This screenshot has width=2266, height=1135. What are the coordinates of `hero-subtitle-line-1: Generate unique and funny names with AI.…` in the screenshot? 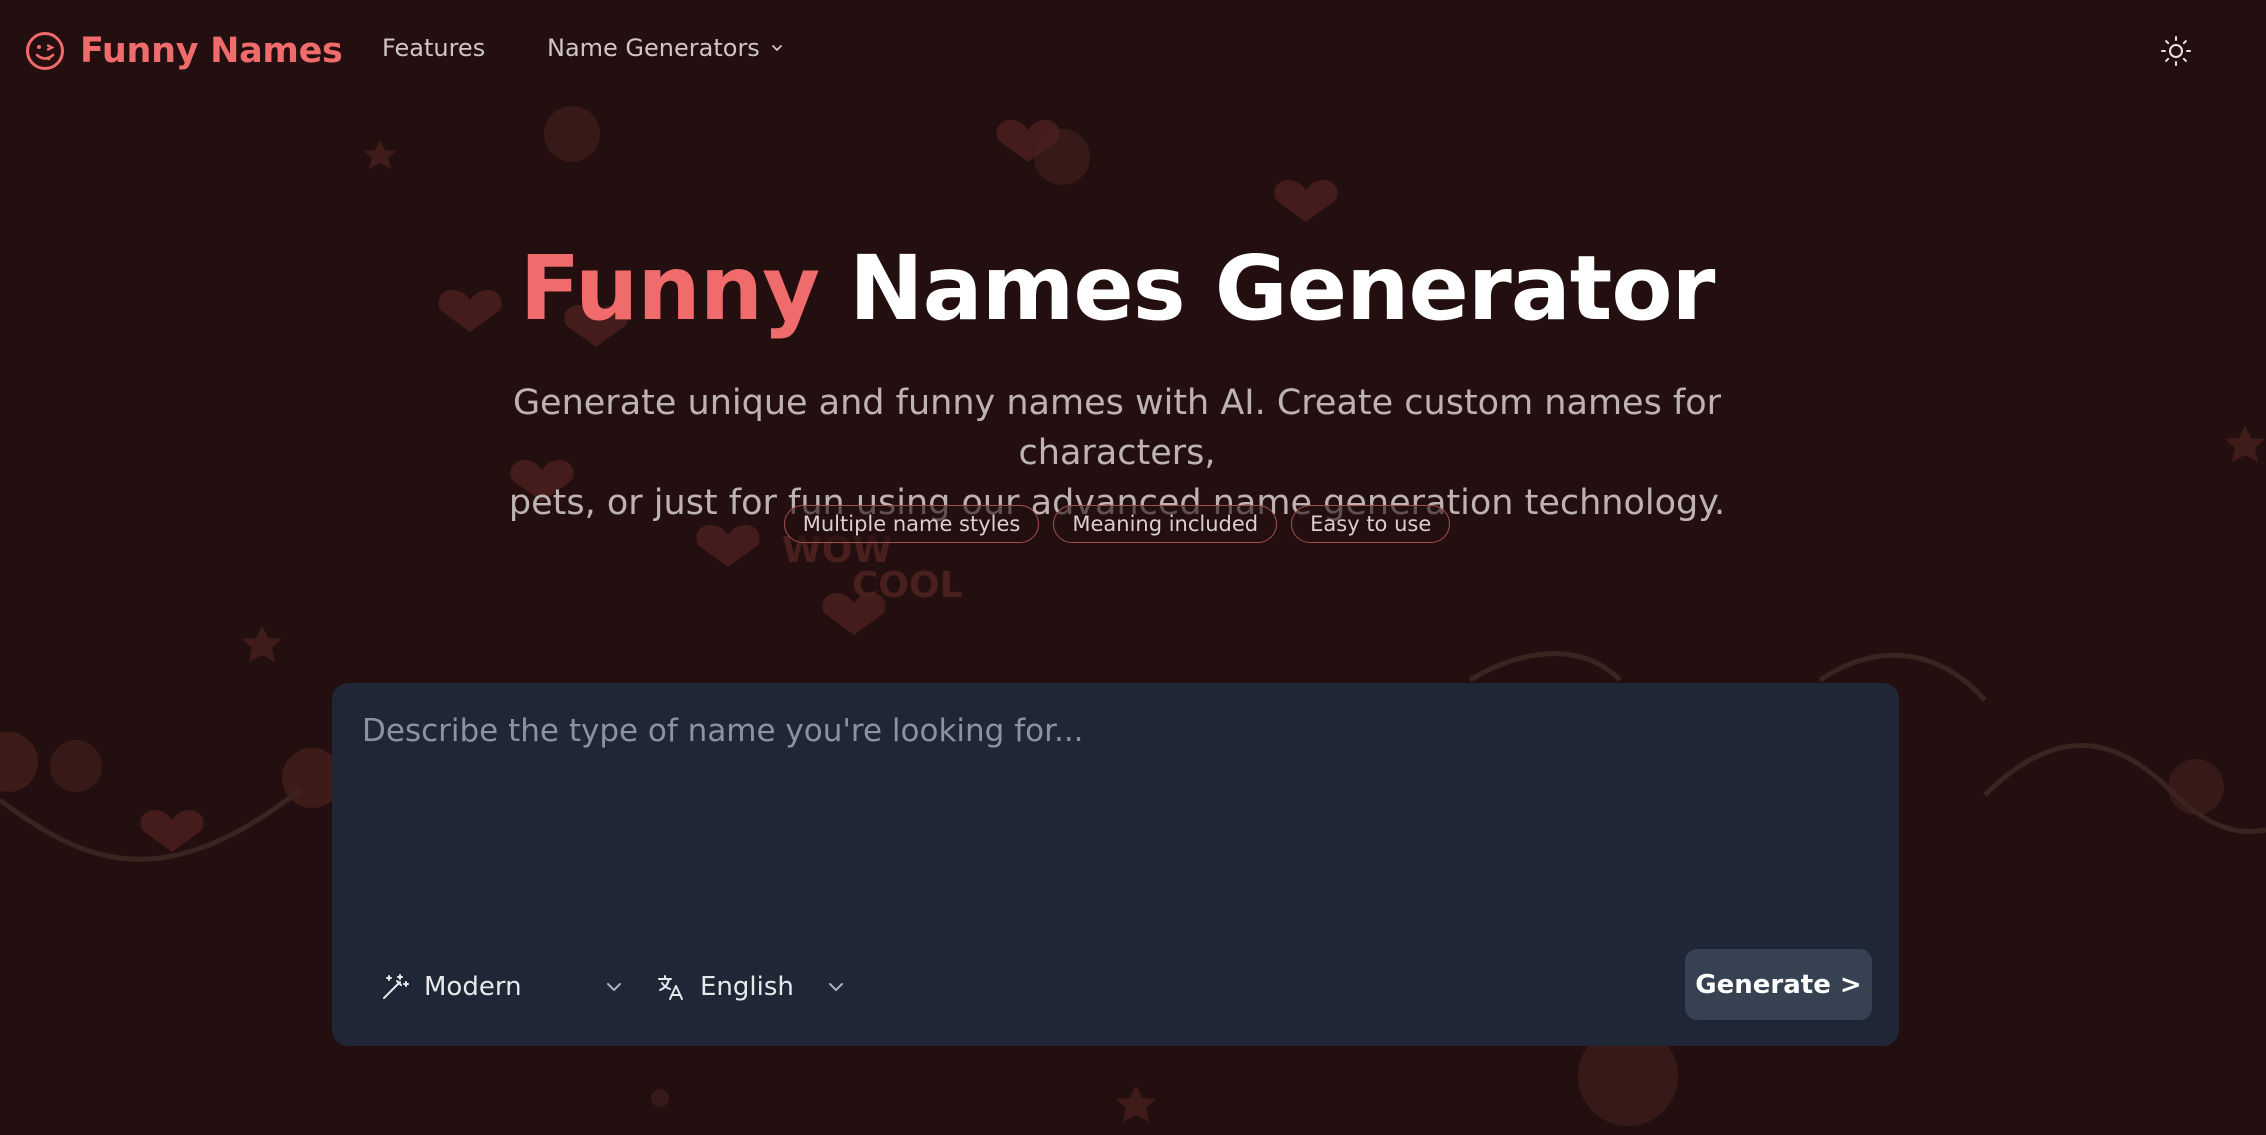 It's located at (1117, 428).